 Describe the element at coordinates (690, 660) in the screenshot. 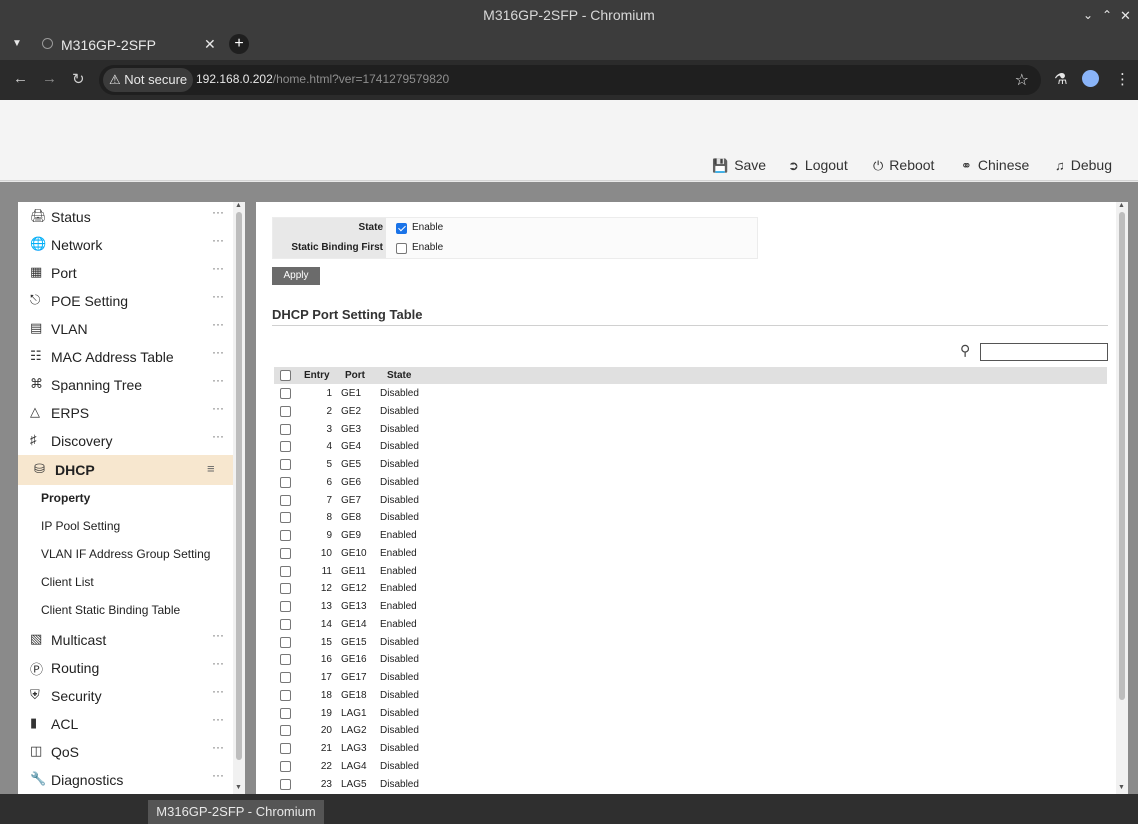

I see `table-row: 16 GE16 Disabled` at that location.